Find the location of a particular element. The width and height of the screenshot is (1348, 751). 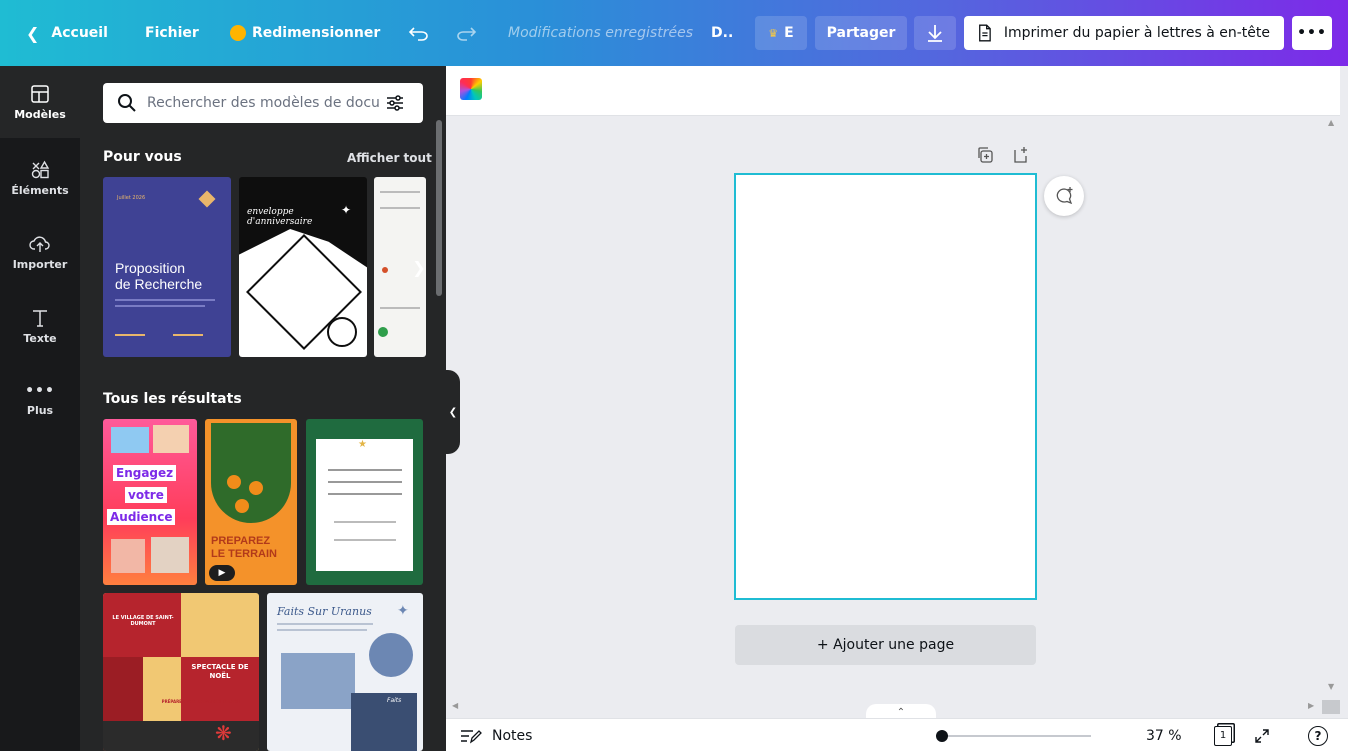

home-button: ❮ Accueil is located at coordinates (67, 33).